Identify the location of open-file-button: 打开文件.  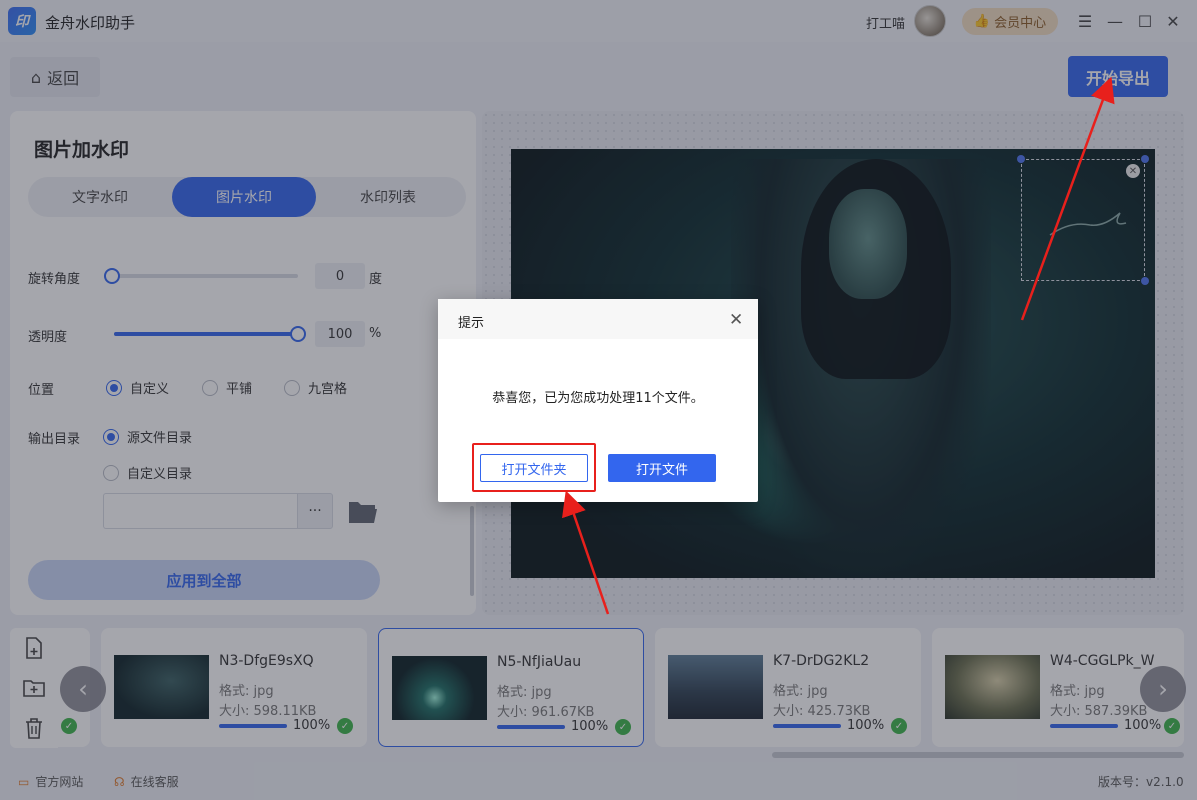
(662, 468).